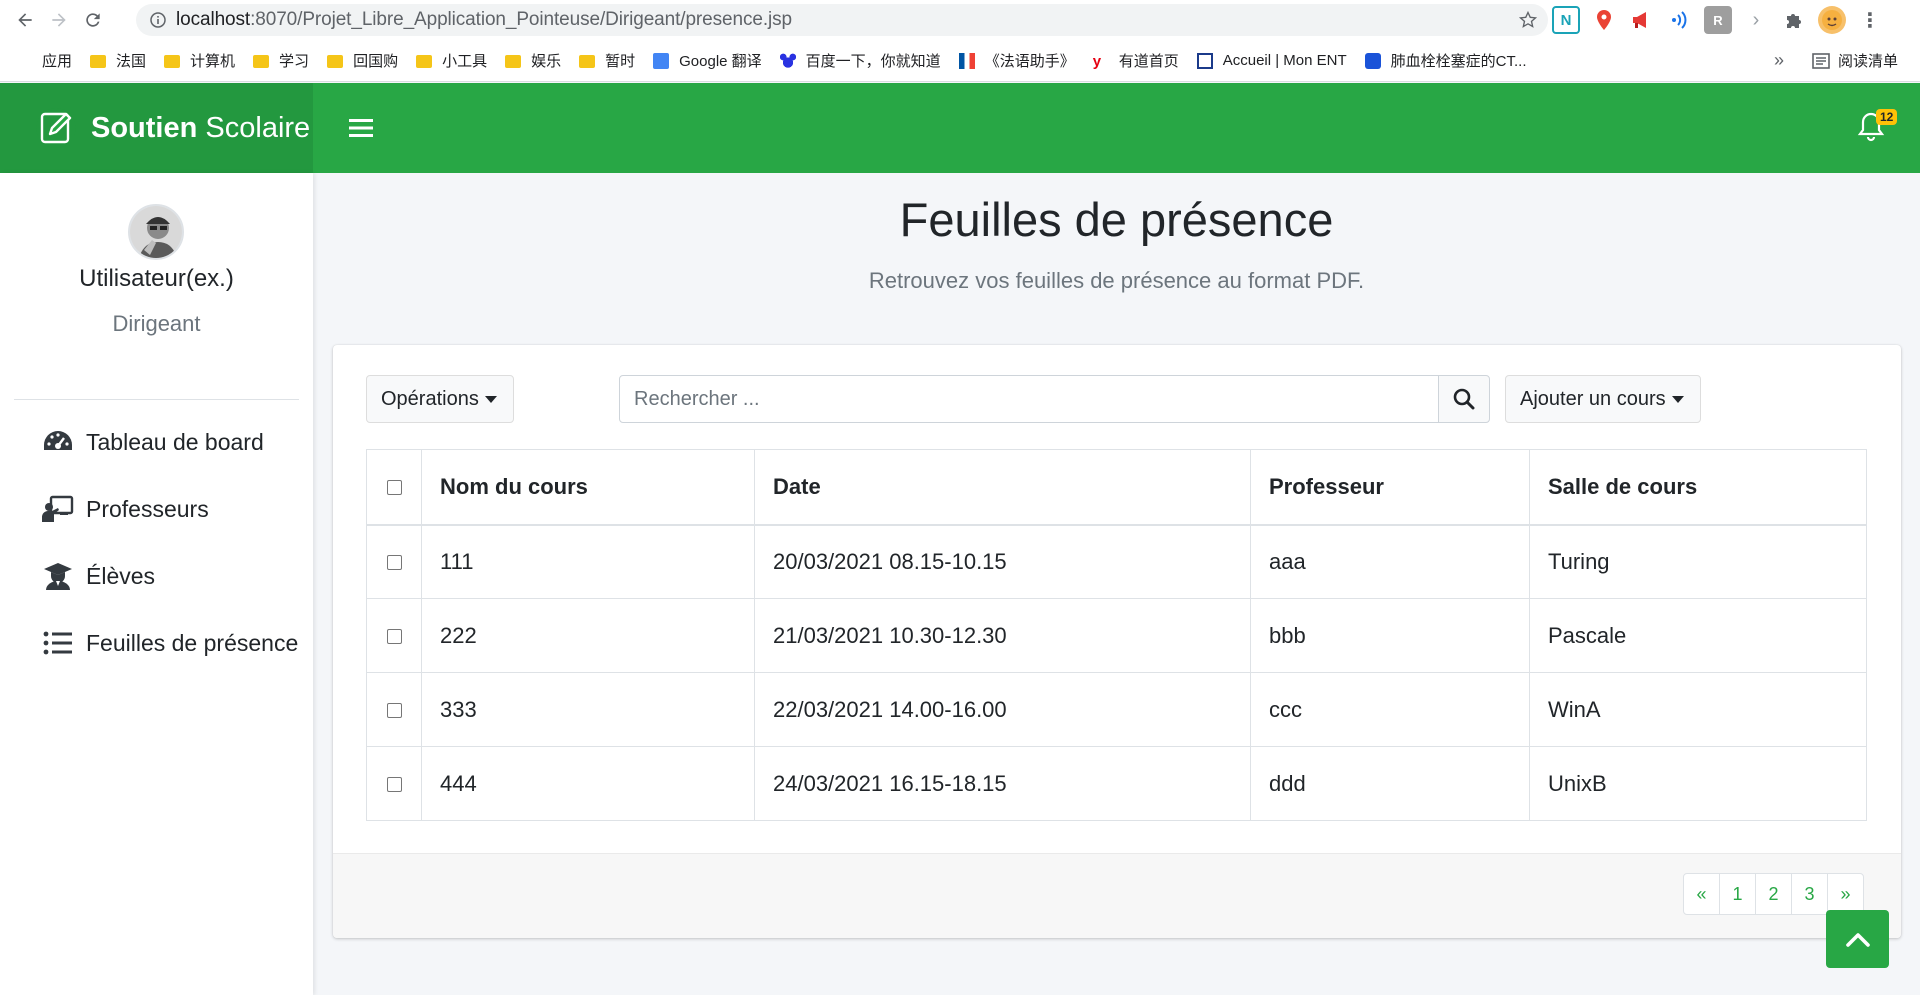 This screenshot has width=1920, height=995. I want to click on extension-r-icon: R, so click(1718, 20).